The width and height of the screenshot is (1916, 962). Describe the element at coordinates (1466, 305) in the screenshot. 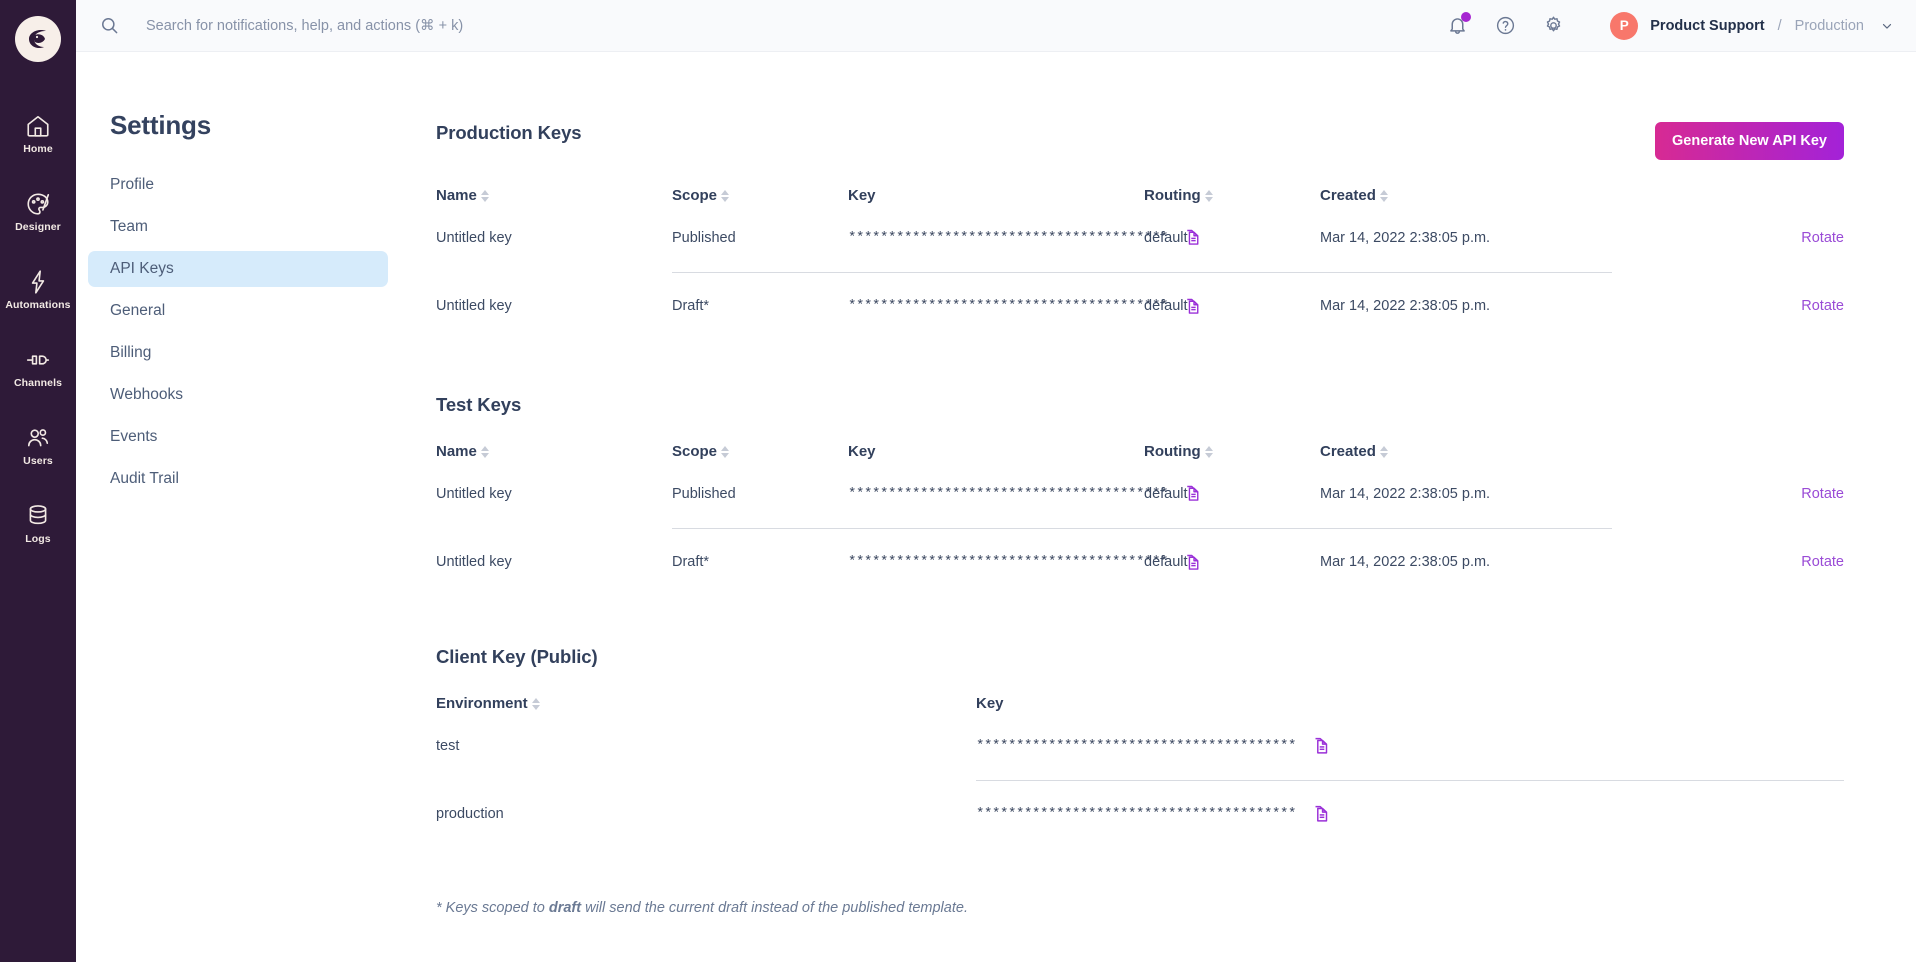

I see `cell-created: Mar 14, 2022 2:38:05 p.m.` at that location.